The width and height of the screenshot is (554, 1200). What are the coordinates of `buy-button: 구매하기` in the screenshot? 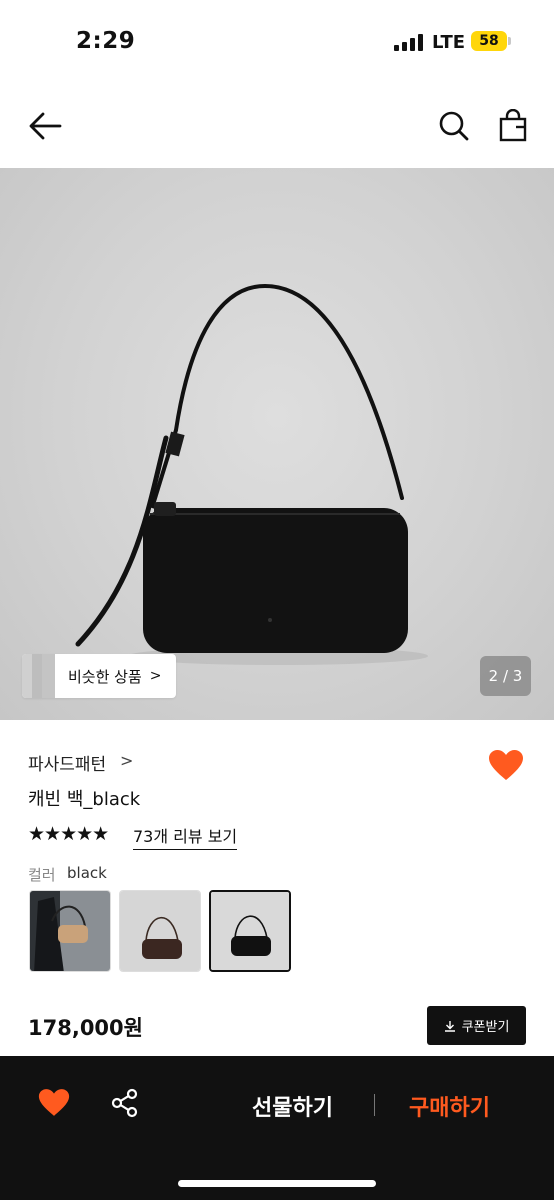 It's located at (449, 1106).